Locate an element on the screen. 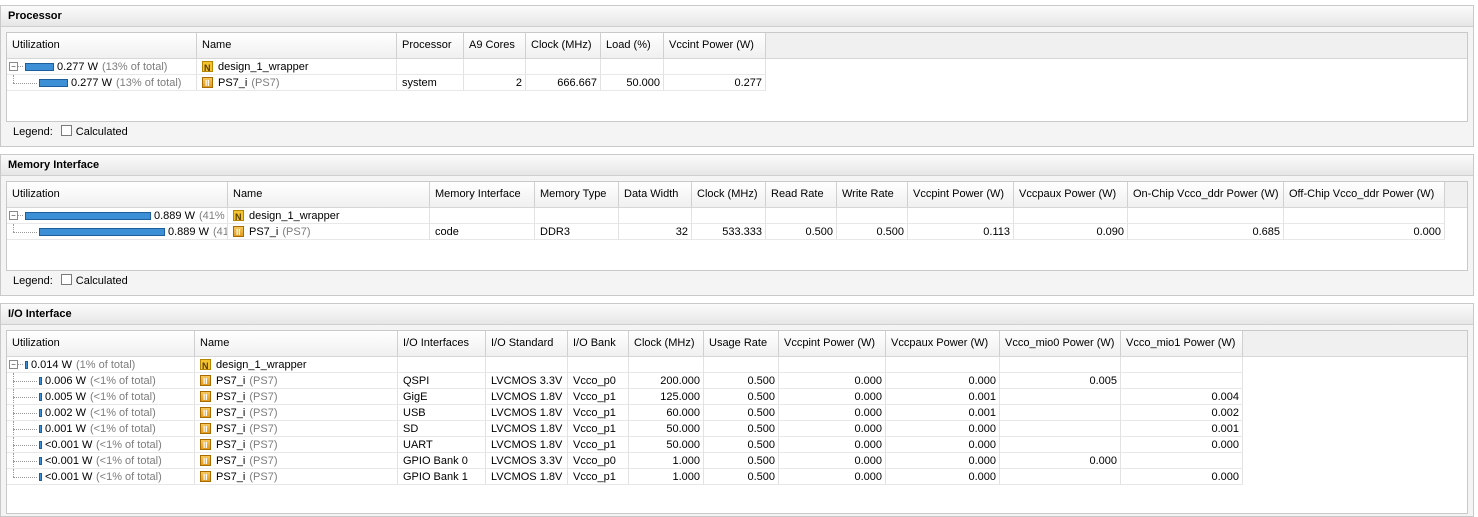  column-header-vccint-power-w: Vccint Power (W) is located at coordinates (715, 45).